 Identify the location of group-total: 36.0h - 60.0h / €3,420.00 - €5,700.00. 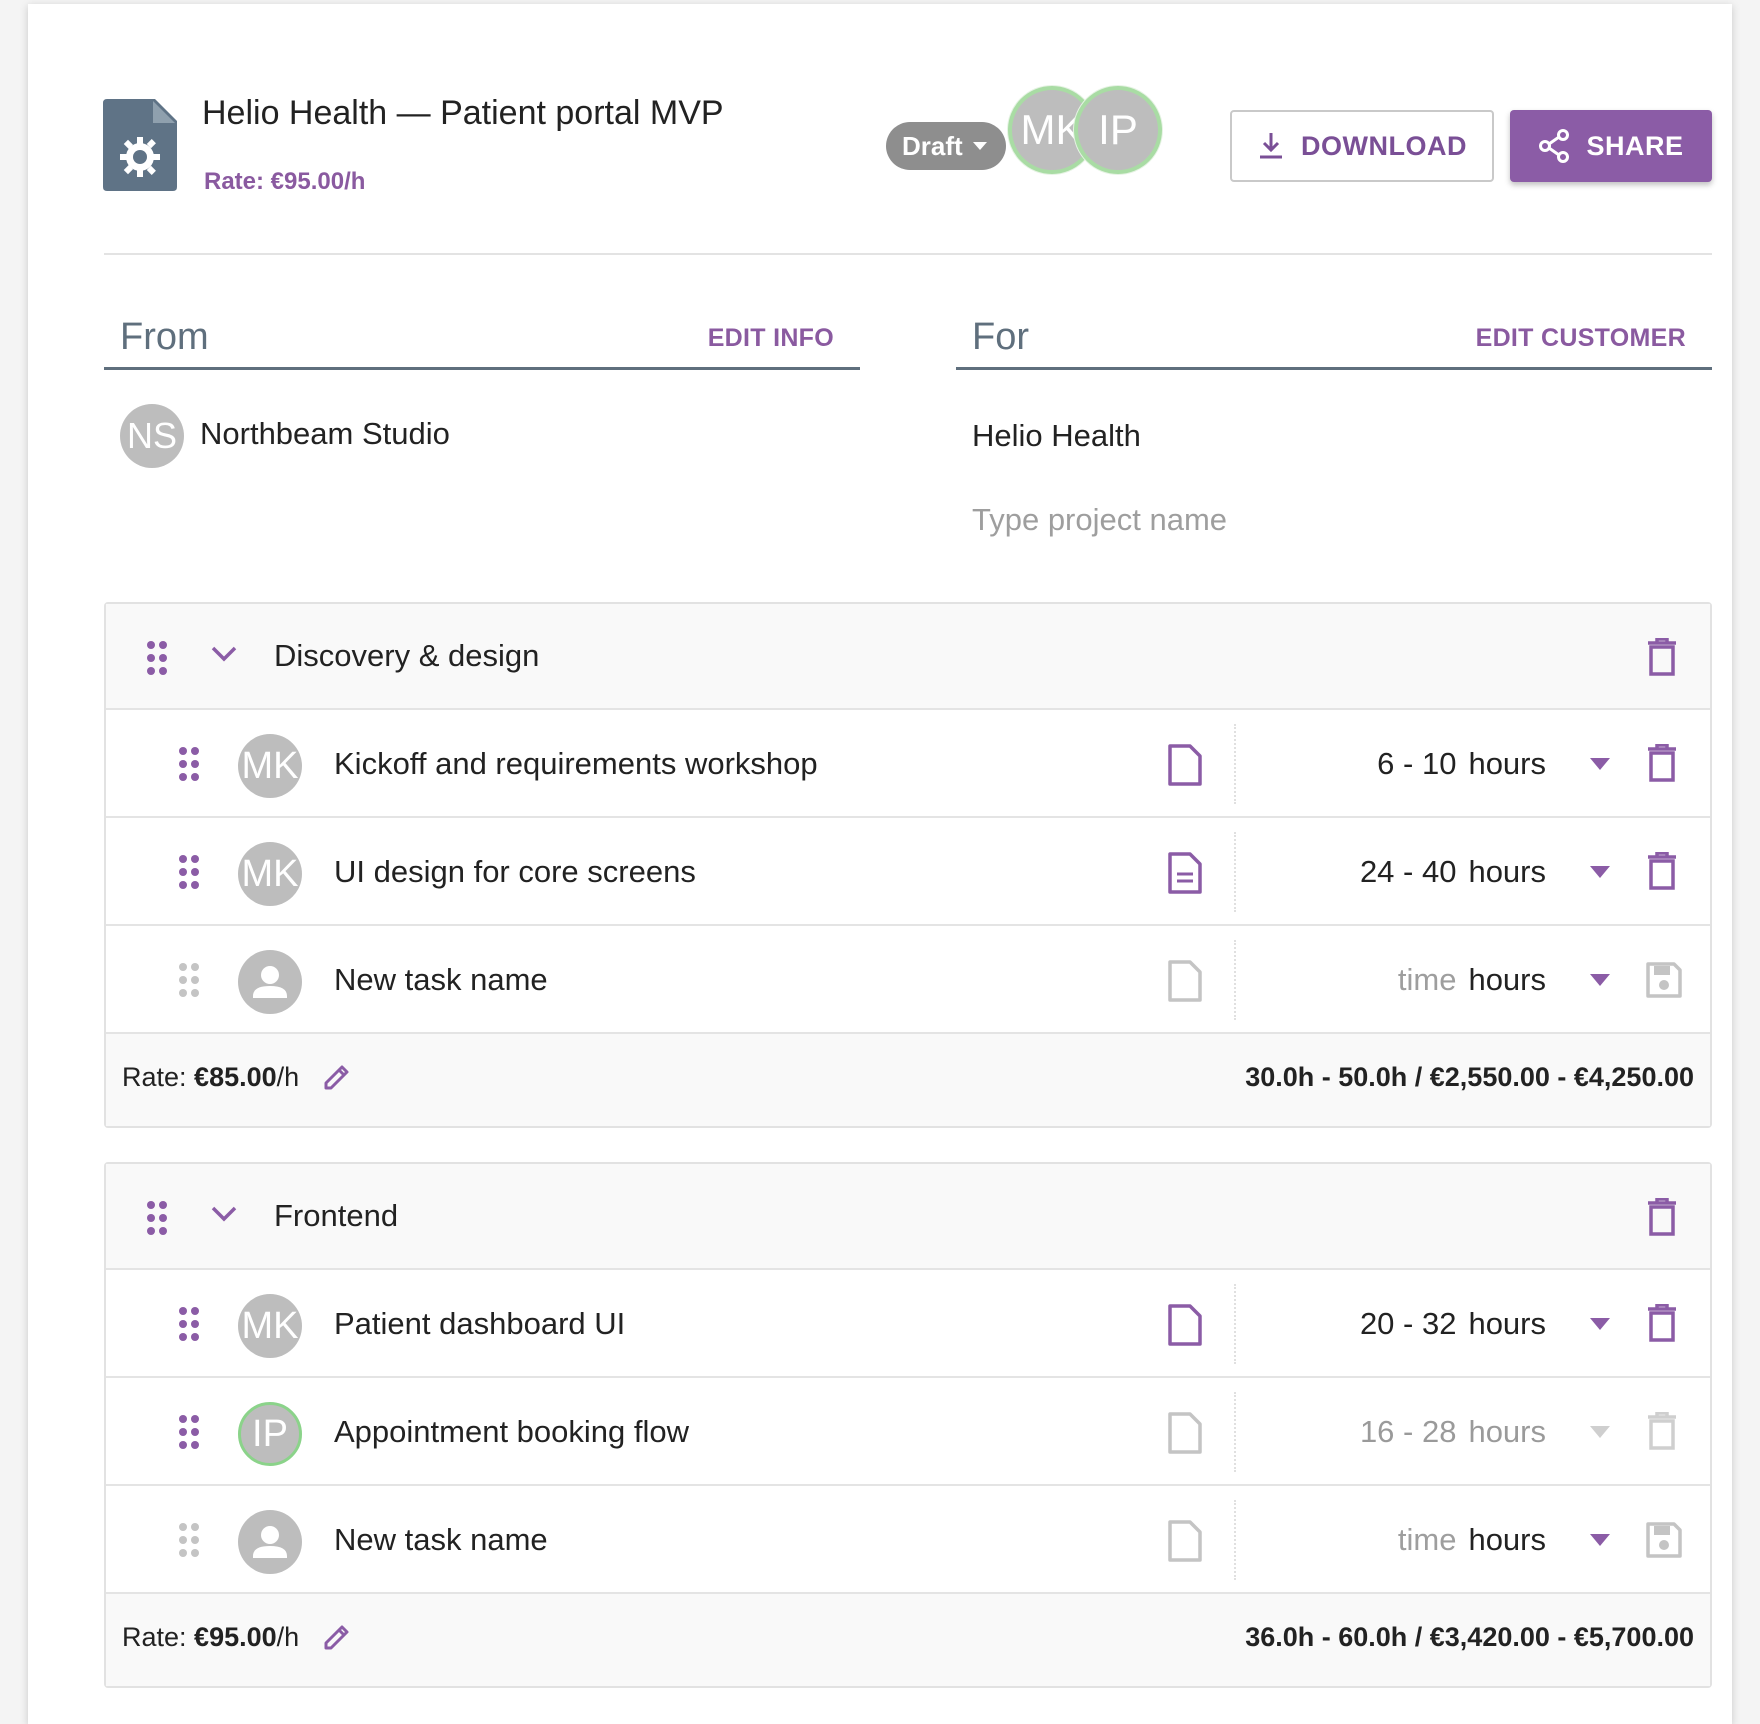
(1469, 1637).